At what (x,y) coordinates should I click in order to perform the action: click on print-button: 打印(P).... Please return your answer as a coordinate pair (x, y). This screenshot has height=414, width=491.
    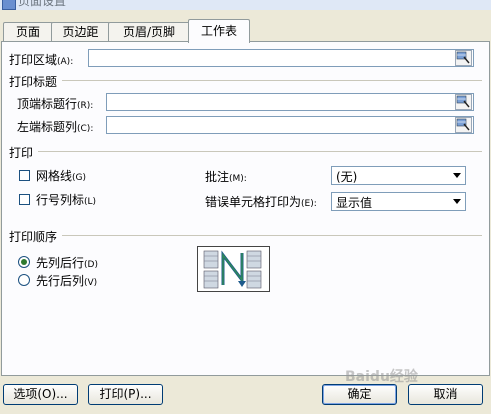
    Looking at the image, I should click on (125, 394).